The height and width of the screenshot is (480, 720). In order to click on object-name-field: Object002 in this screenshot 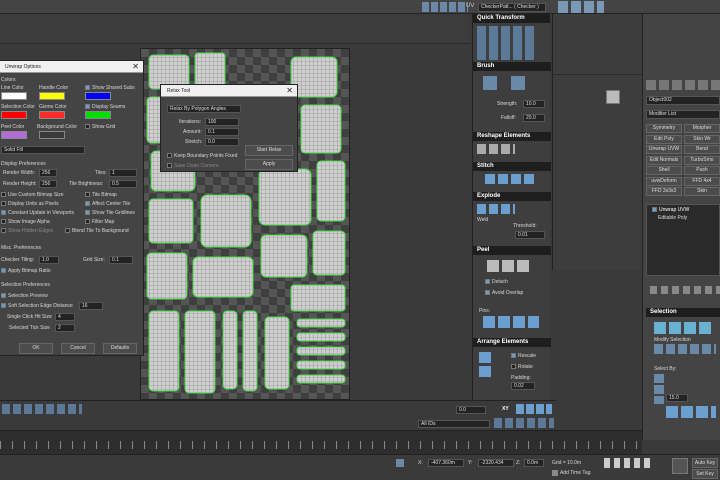, I will do `click(683, 100)`.